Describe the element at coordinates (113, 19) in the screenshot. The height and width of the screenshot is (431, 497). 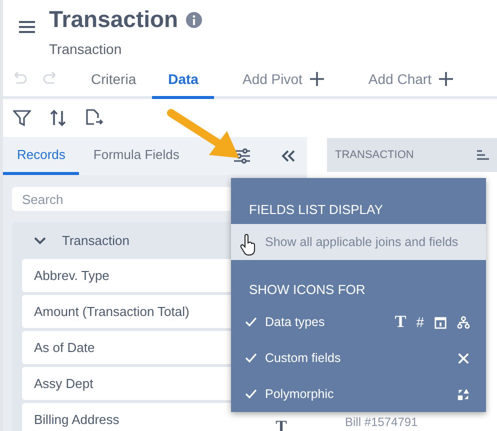
I see `page-title: Transaction` at that location.